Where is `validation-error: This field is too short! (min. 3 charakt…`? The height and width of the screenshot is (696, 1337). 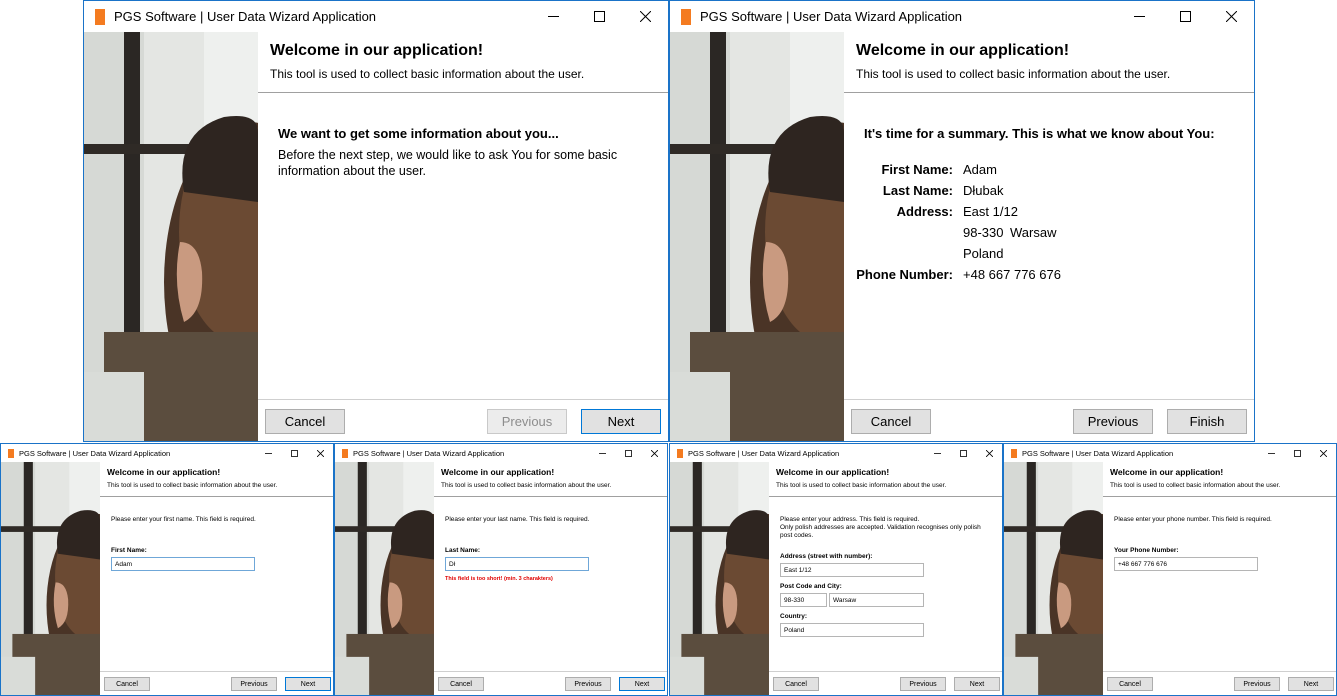
validation-error: This field is too short! (min. 3 charakt… is located at coordinates (499, 579).